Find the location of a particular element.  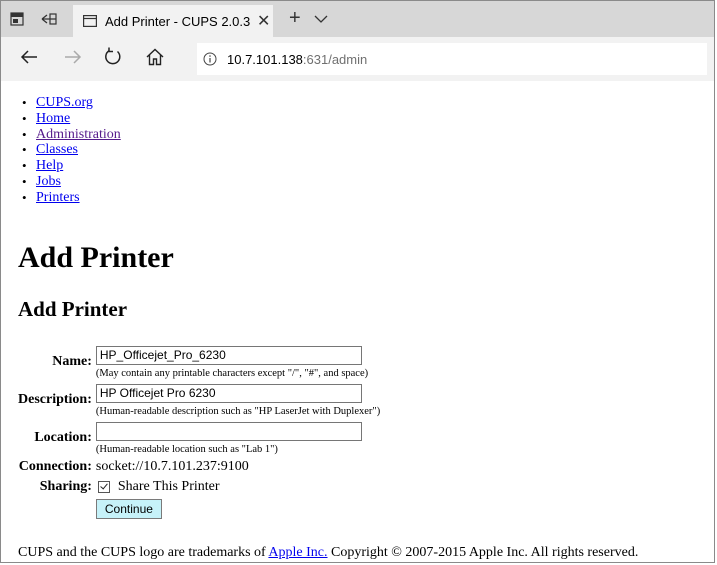

form-row-submit: Continue is located at coordinates (199, 508).